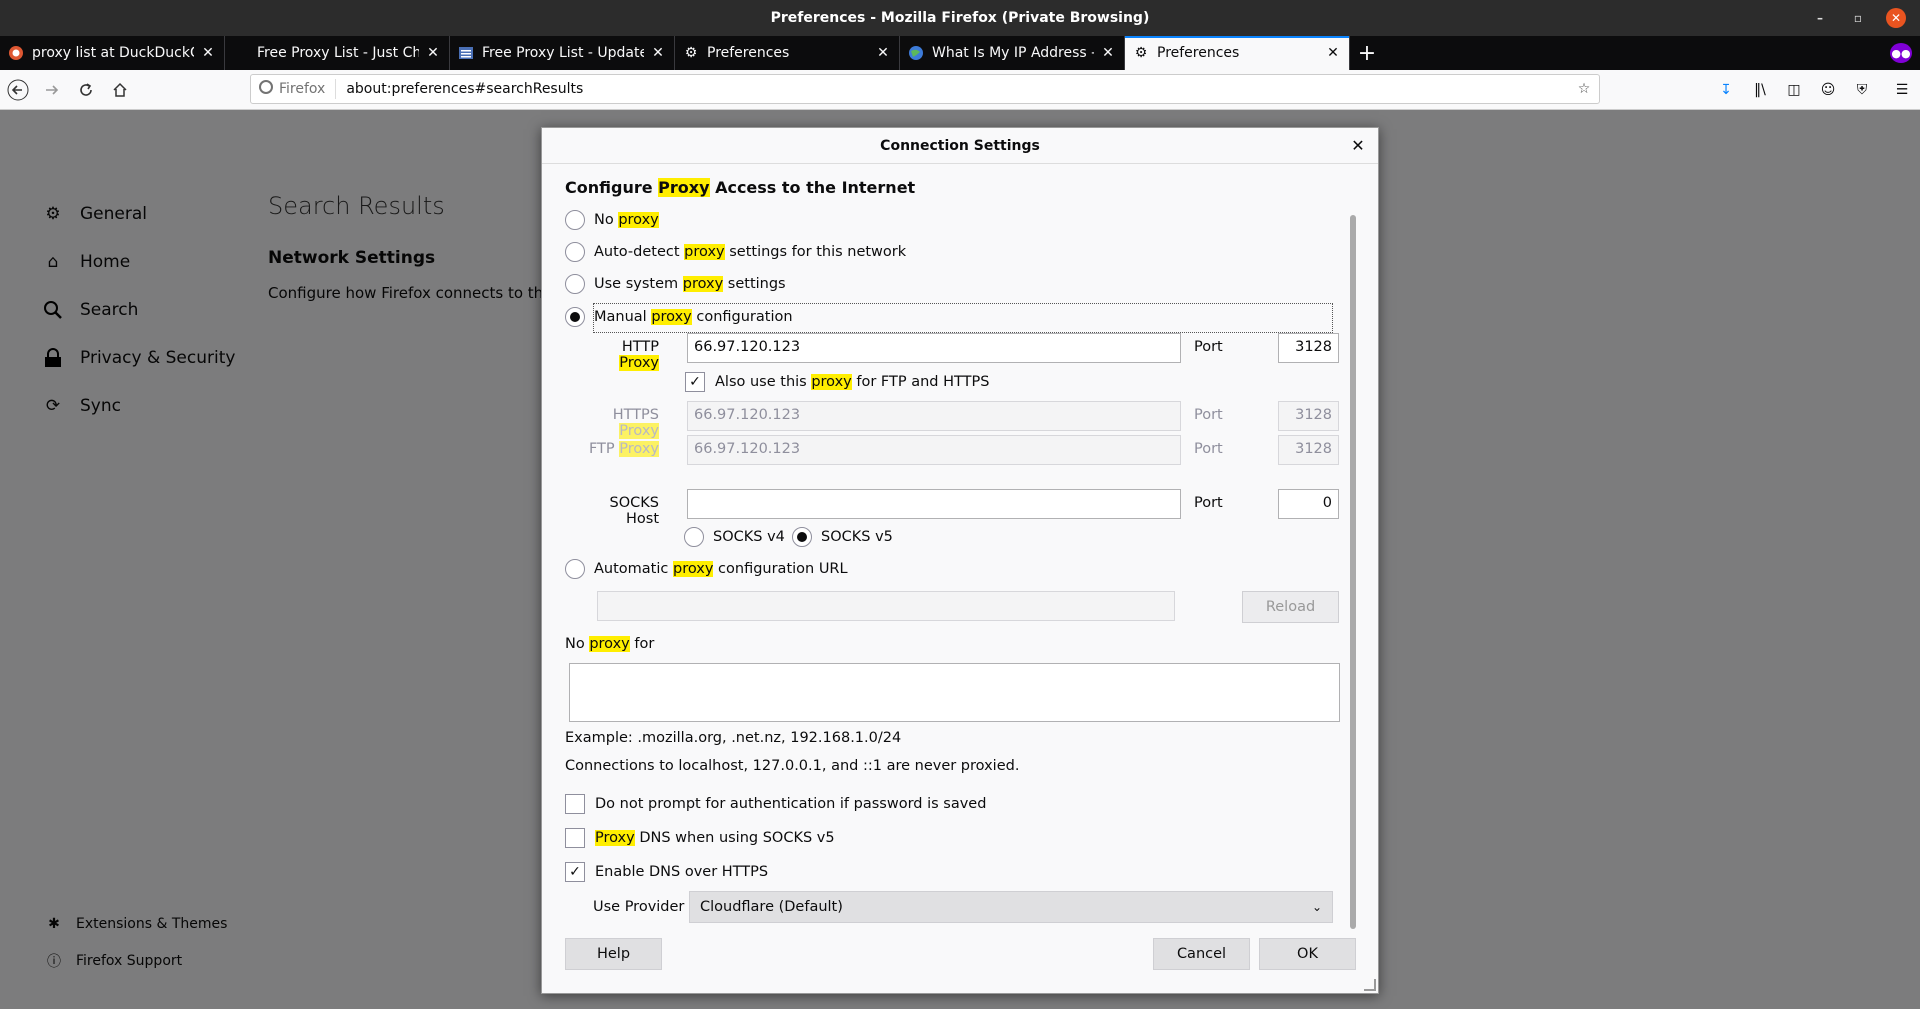  I want to click on proxy-dns-checkbox, so click(575, 838).